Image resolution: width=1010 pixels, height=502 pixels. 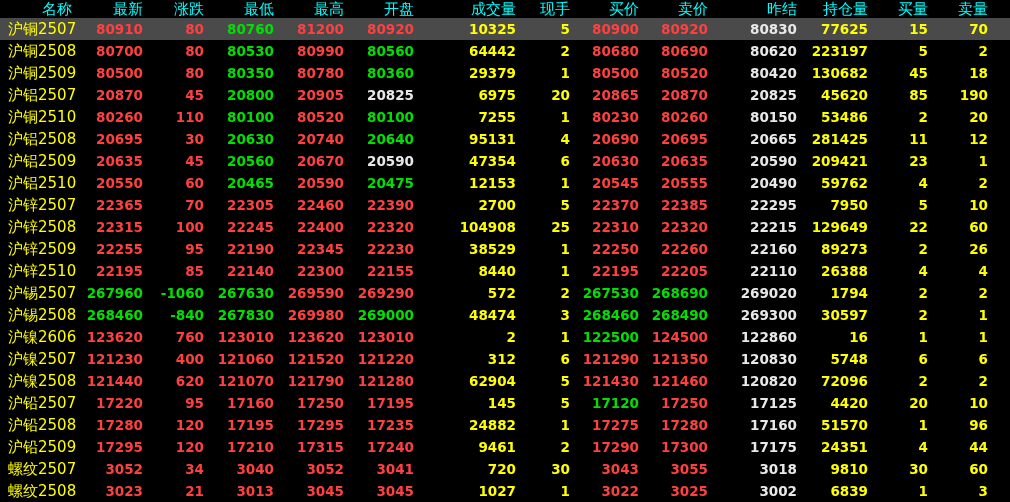 What do you see at coordinates (320, 447) in the screenshot?
I see `table-cell-text: 17315` at bounding box center [320, 447].